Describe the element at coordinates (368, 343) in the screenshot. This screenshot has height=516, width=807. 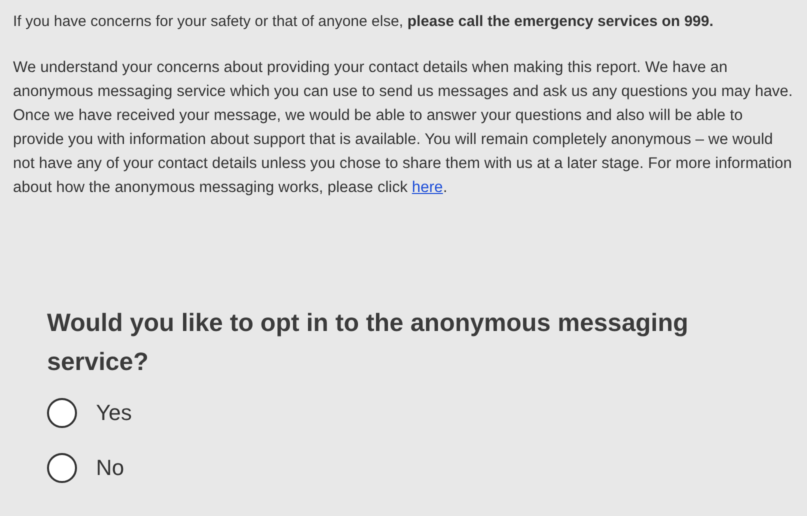
I see `question-heading: Would you like to opt in to the anonymous messaging service?` at that location.